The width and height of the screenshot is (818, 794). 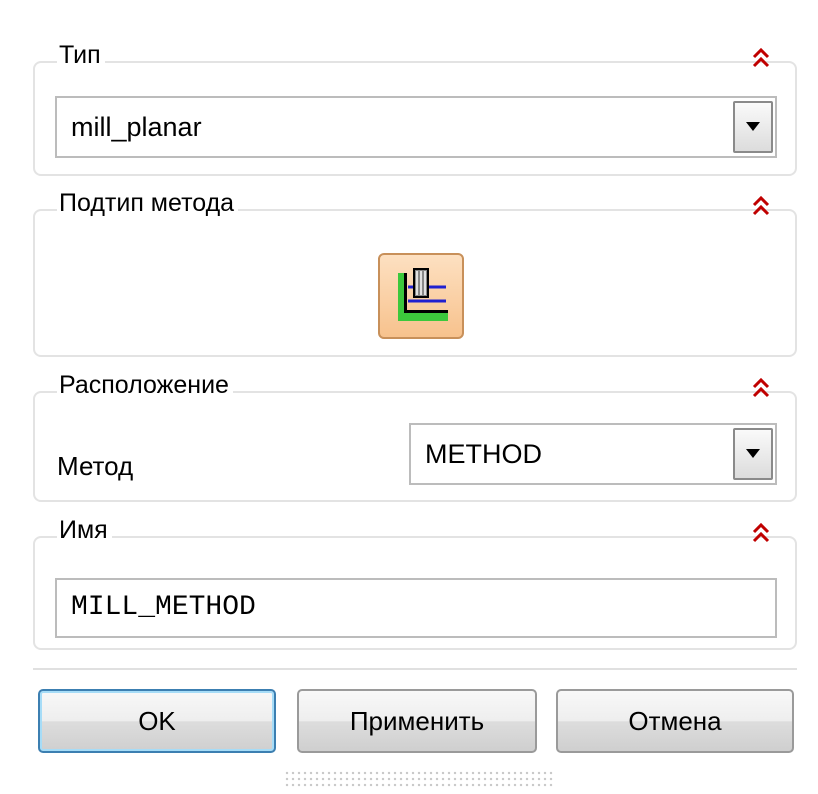 I want to click on name-input: MILL_METHOD, so click(x=416, y=608).